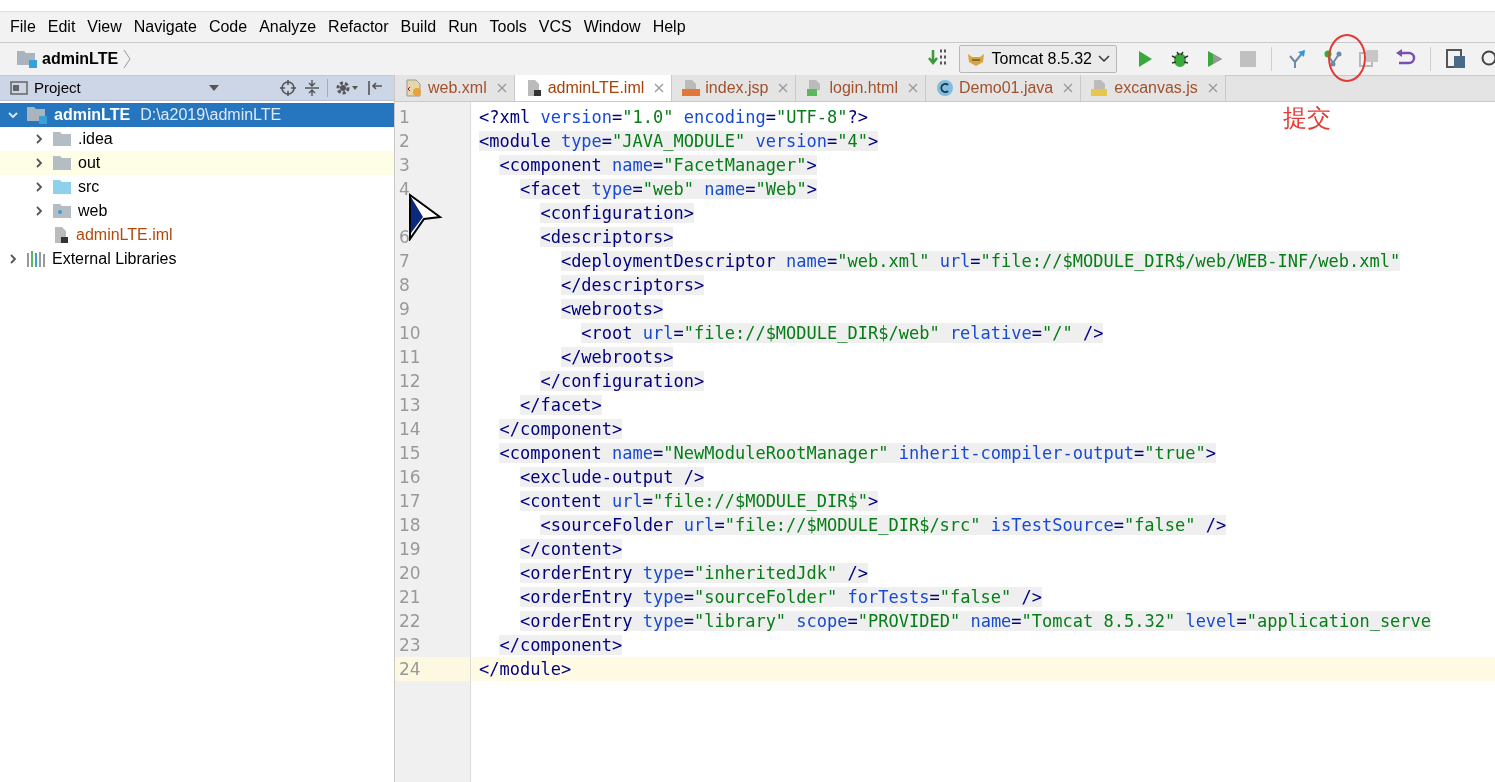 The width and height of the screenshot is (1495, 782). Describe the element at coordinates (414, 88) in the screenshot. I see `xml-file-icon` at that location.